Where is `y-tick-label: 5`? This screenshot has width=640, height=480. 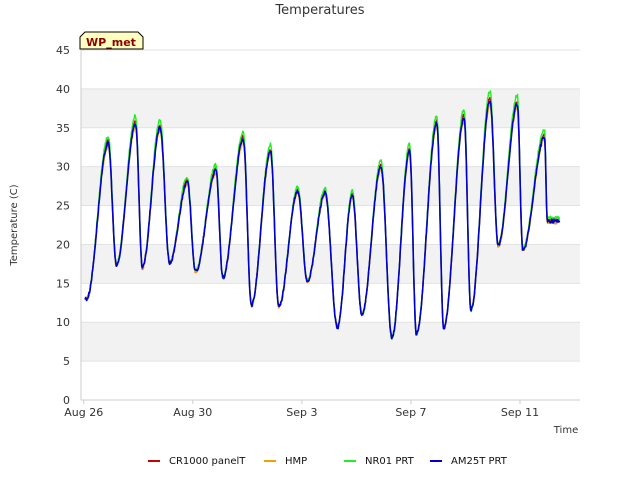 y-tick-label: 5 is located at coordinates (66, 361).